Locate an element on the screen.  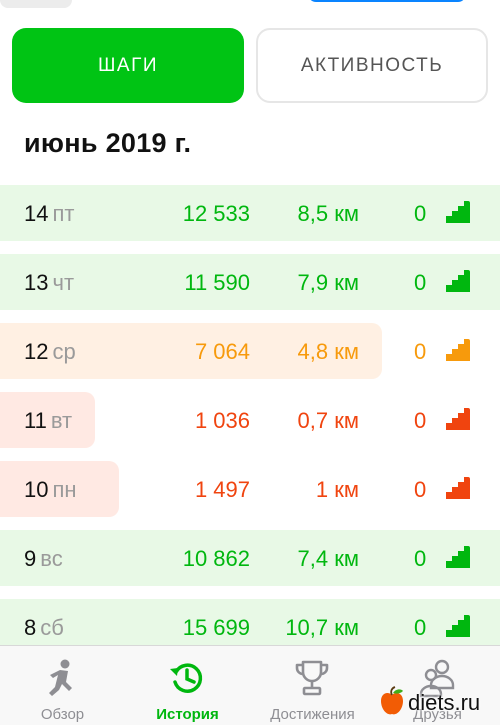
history-row: 13 чт 11 590 7,9 км 0 is located at coordinates (250, 282).